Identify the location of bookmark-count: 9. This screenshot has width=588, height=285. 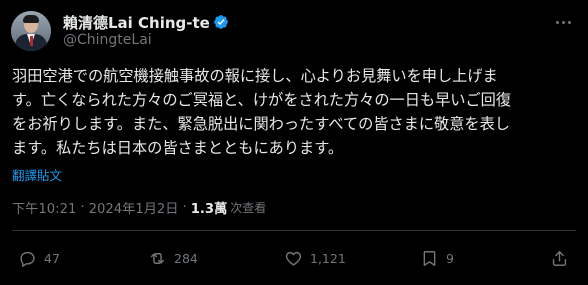
(450, 258).